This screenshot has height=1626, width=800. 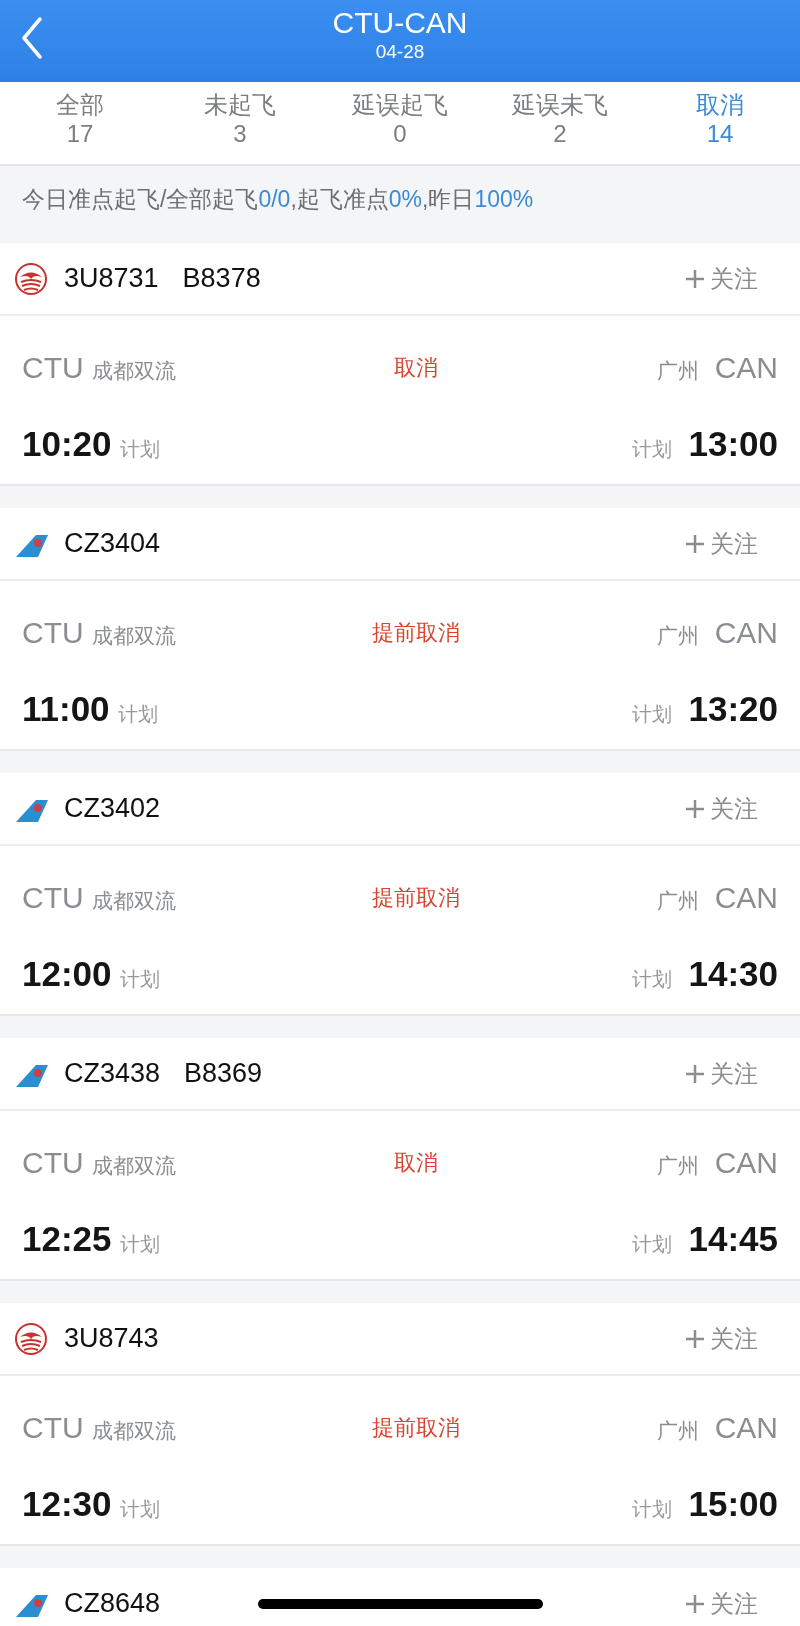 What do you see at coordinates (80, 123) in the screenshot?
I see `filter-tab: 全部 17` at bounding box center [80, 123].